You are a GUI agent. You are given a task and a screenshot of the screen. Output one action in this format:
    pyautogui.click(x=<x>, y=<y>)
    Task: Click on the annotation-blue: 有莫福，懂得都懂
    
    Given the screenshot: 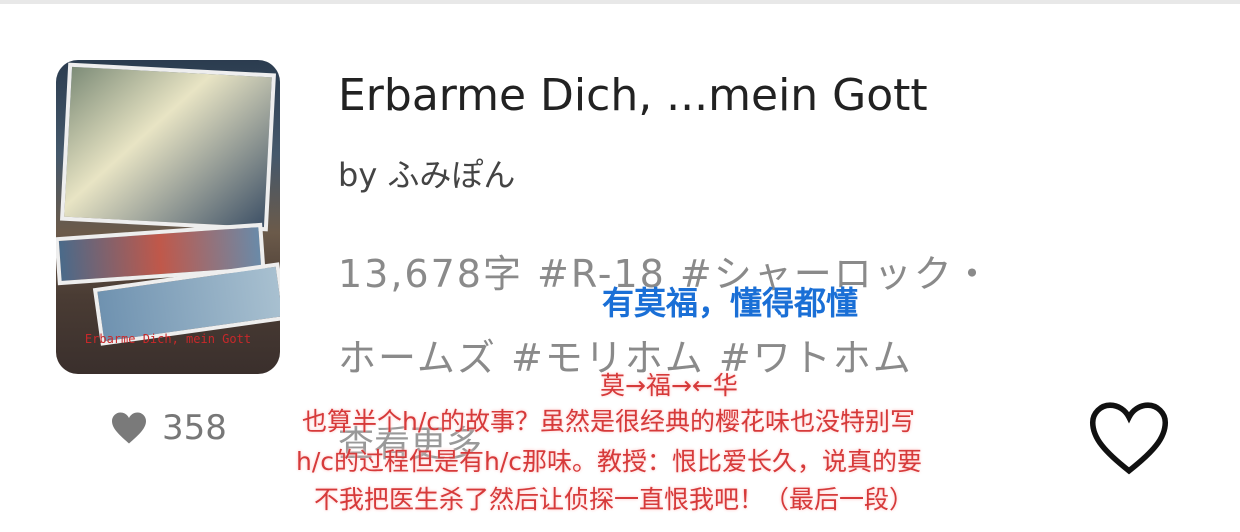 What is the action you would take?
    pyautogui.click(x=730, y=303)
    